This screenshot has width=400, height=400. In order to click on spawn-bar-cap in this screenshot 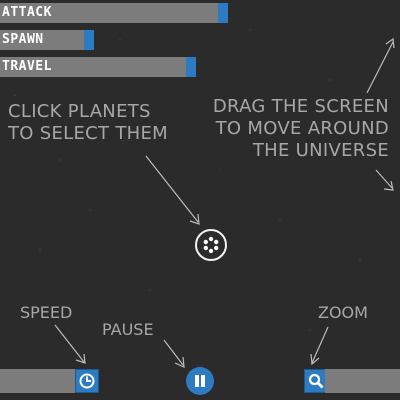, I will do `click(89, 40)`.